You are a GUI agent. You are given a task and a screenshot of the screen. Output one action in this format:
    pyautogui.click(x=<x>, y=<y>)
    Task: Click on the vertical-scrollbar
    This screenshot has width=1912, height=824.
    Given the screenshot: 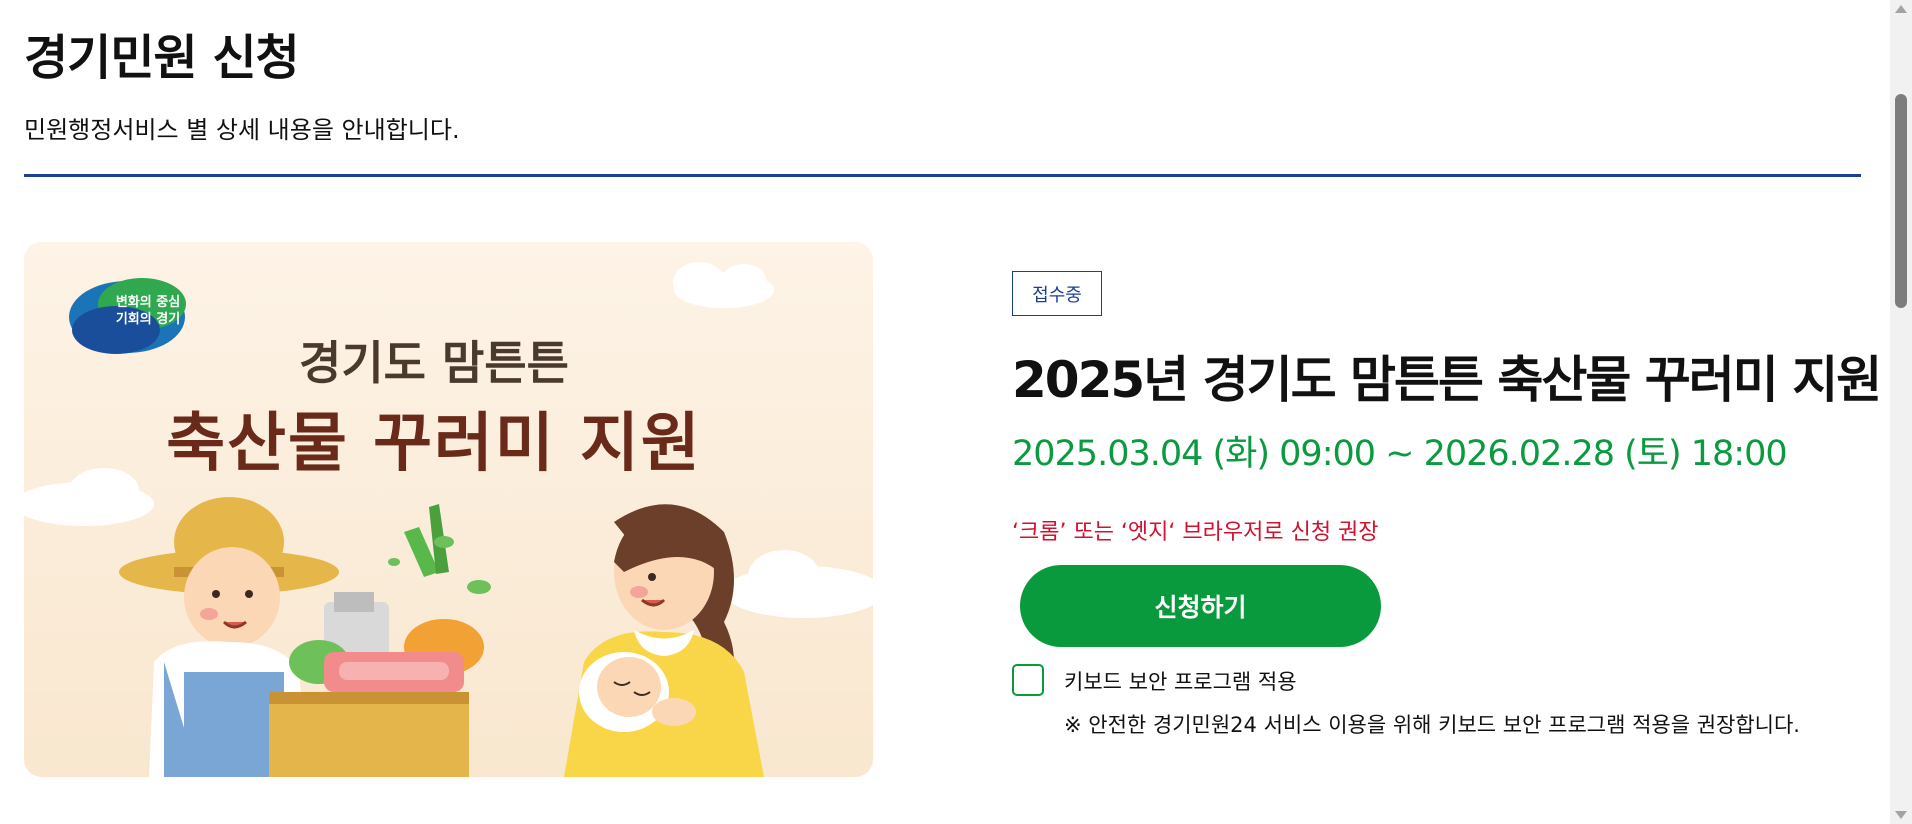 What is the action you would take?
    pyautogui.click(x=1901, y=412)
    